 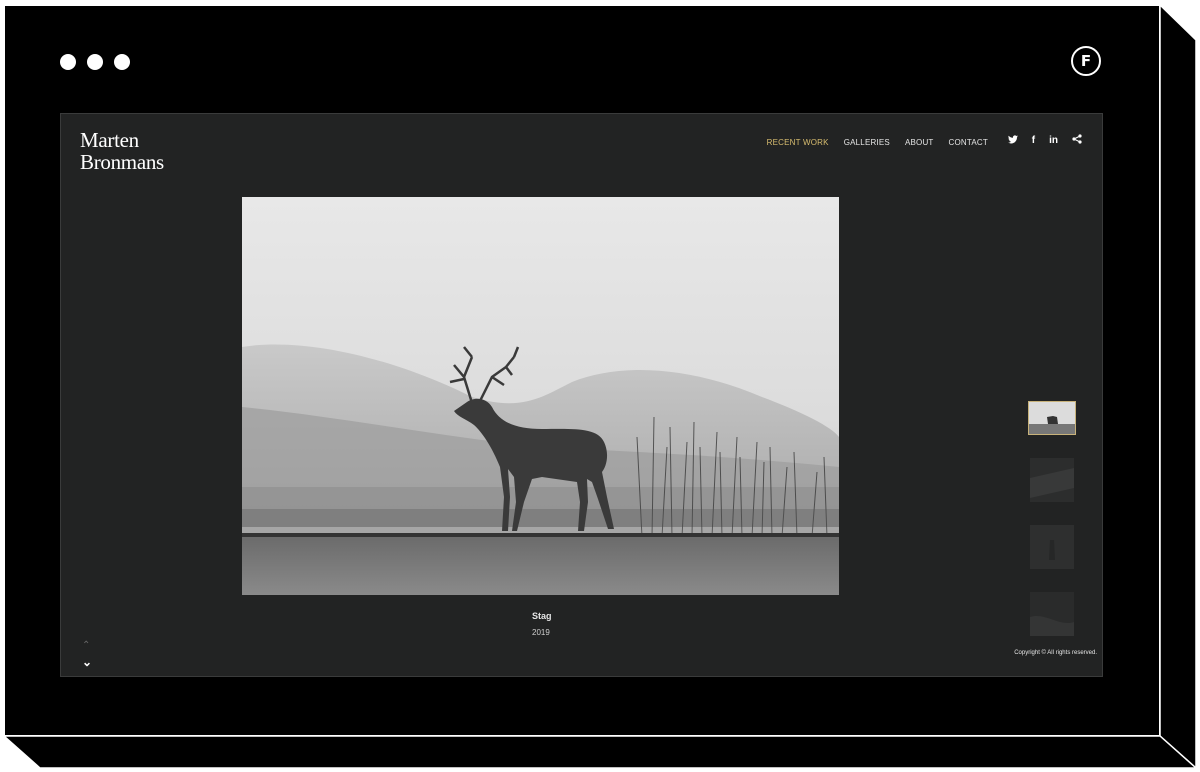 I want to click on copyright-text: Copyright © All rights reserved., so click(x=1055, y=653).